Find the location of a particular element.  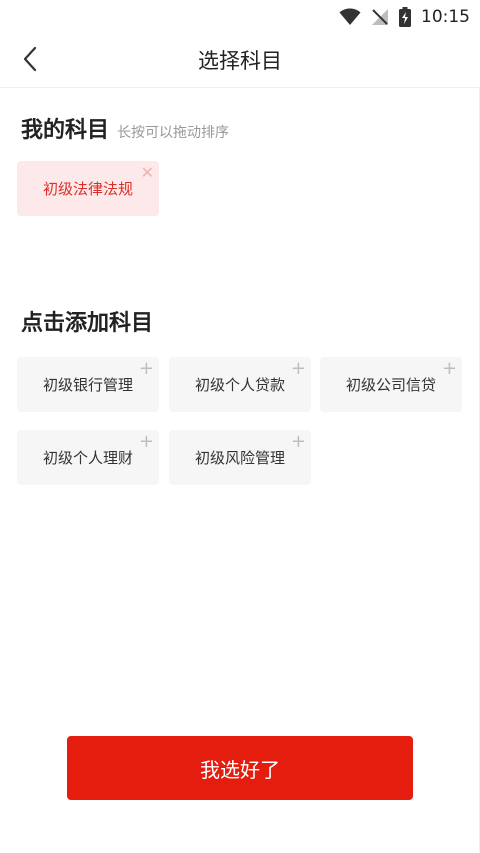

status-time: 10:15 is located at coordinates (445, 17).